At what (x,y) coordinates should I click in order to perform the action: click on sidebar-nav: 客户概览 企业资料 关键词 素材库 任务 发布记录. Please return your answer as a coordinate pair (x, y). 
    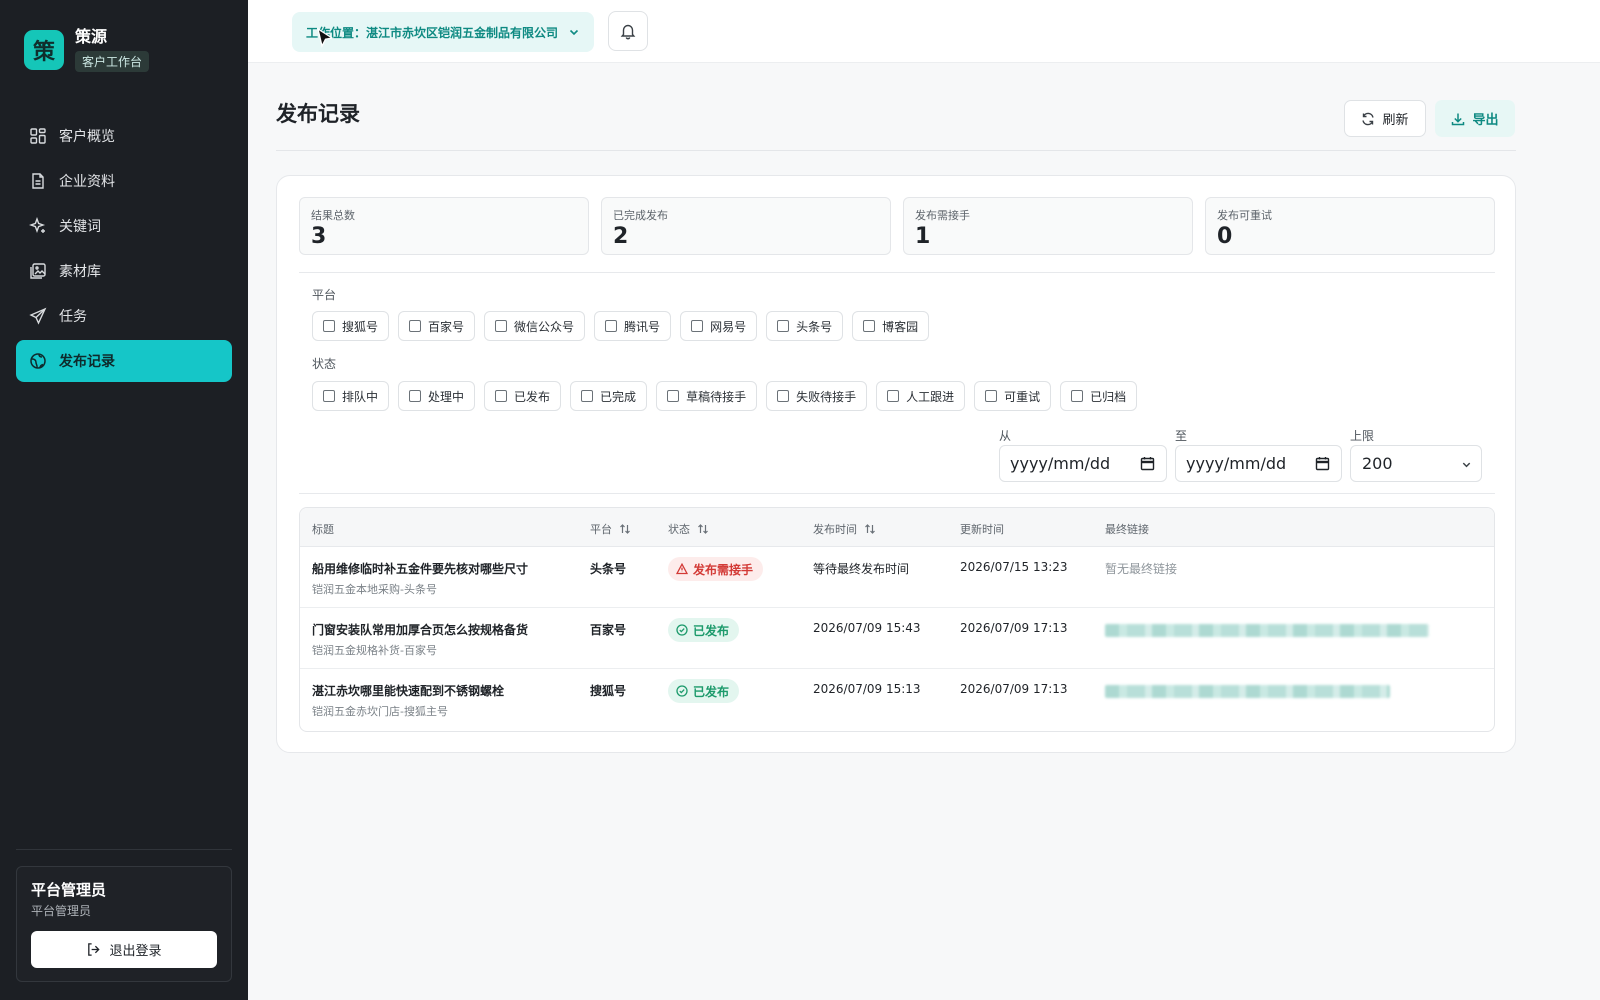
    Looking at the image, I should click on (124, 250).